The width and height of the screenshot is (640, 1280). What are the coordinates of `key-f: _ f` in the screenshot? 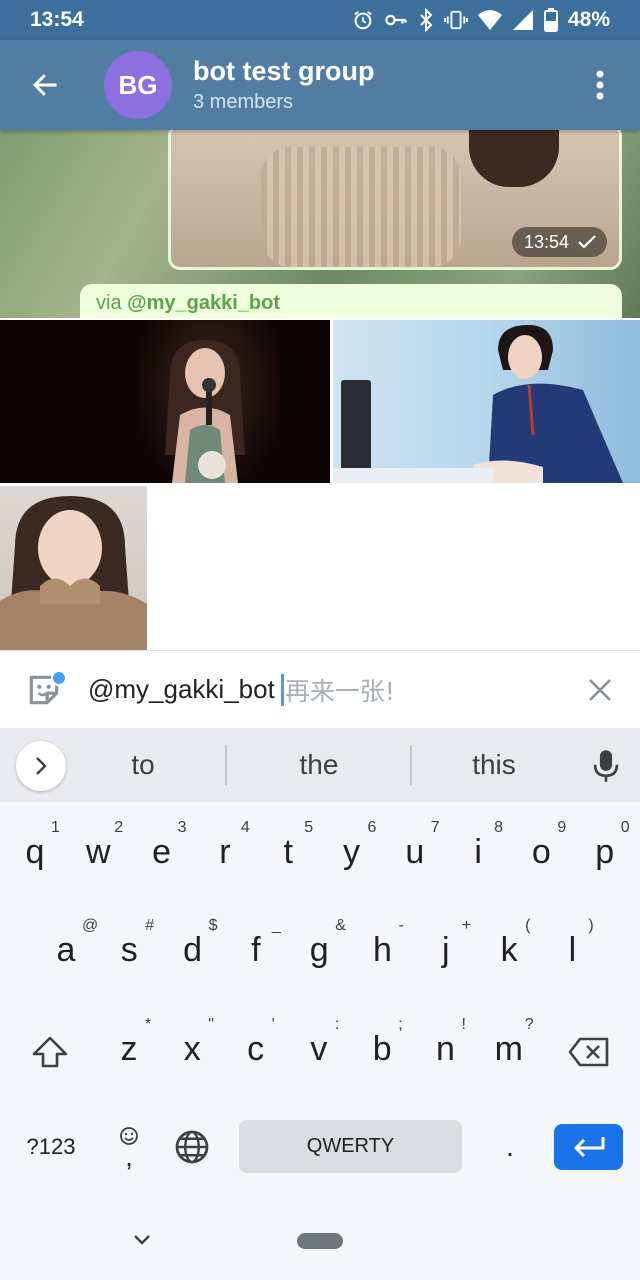 It's located at (256, 950).